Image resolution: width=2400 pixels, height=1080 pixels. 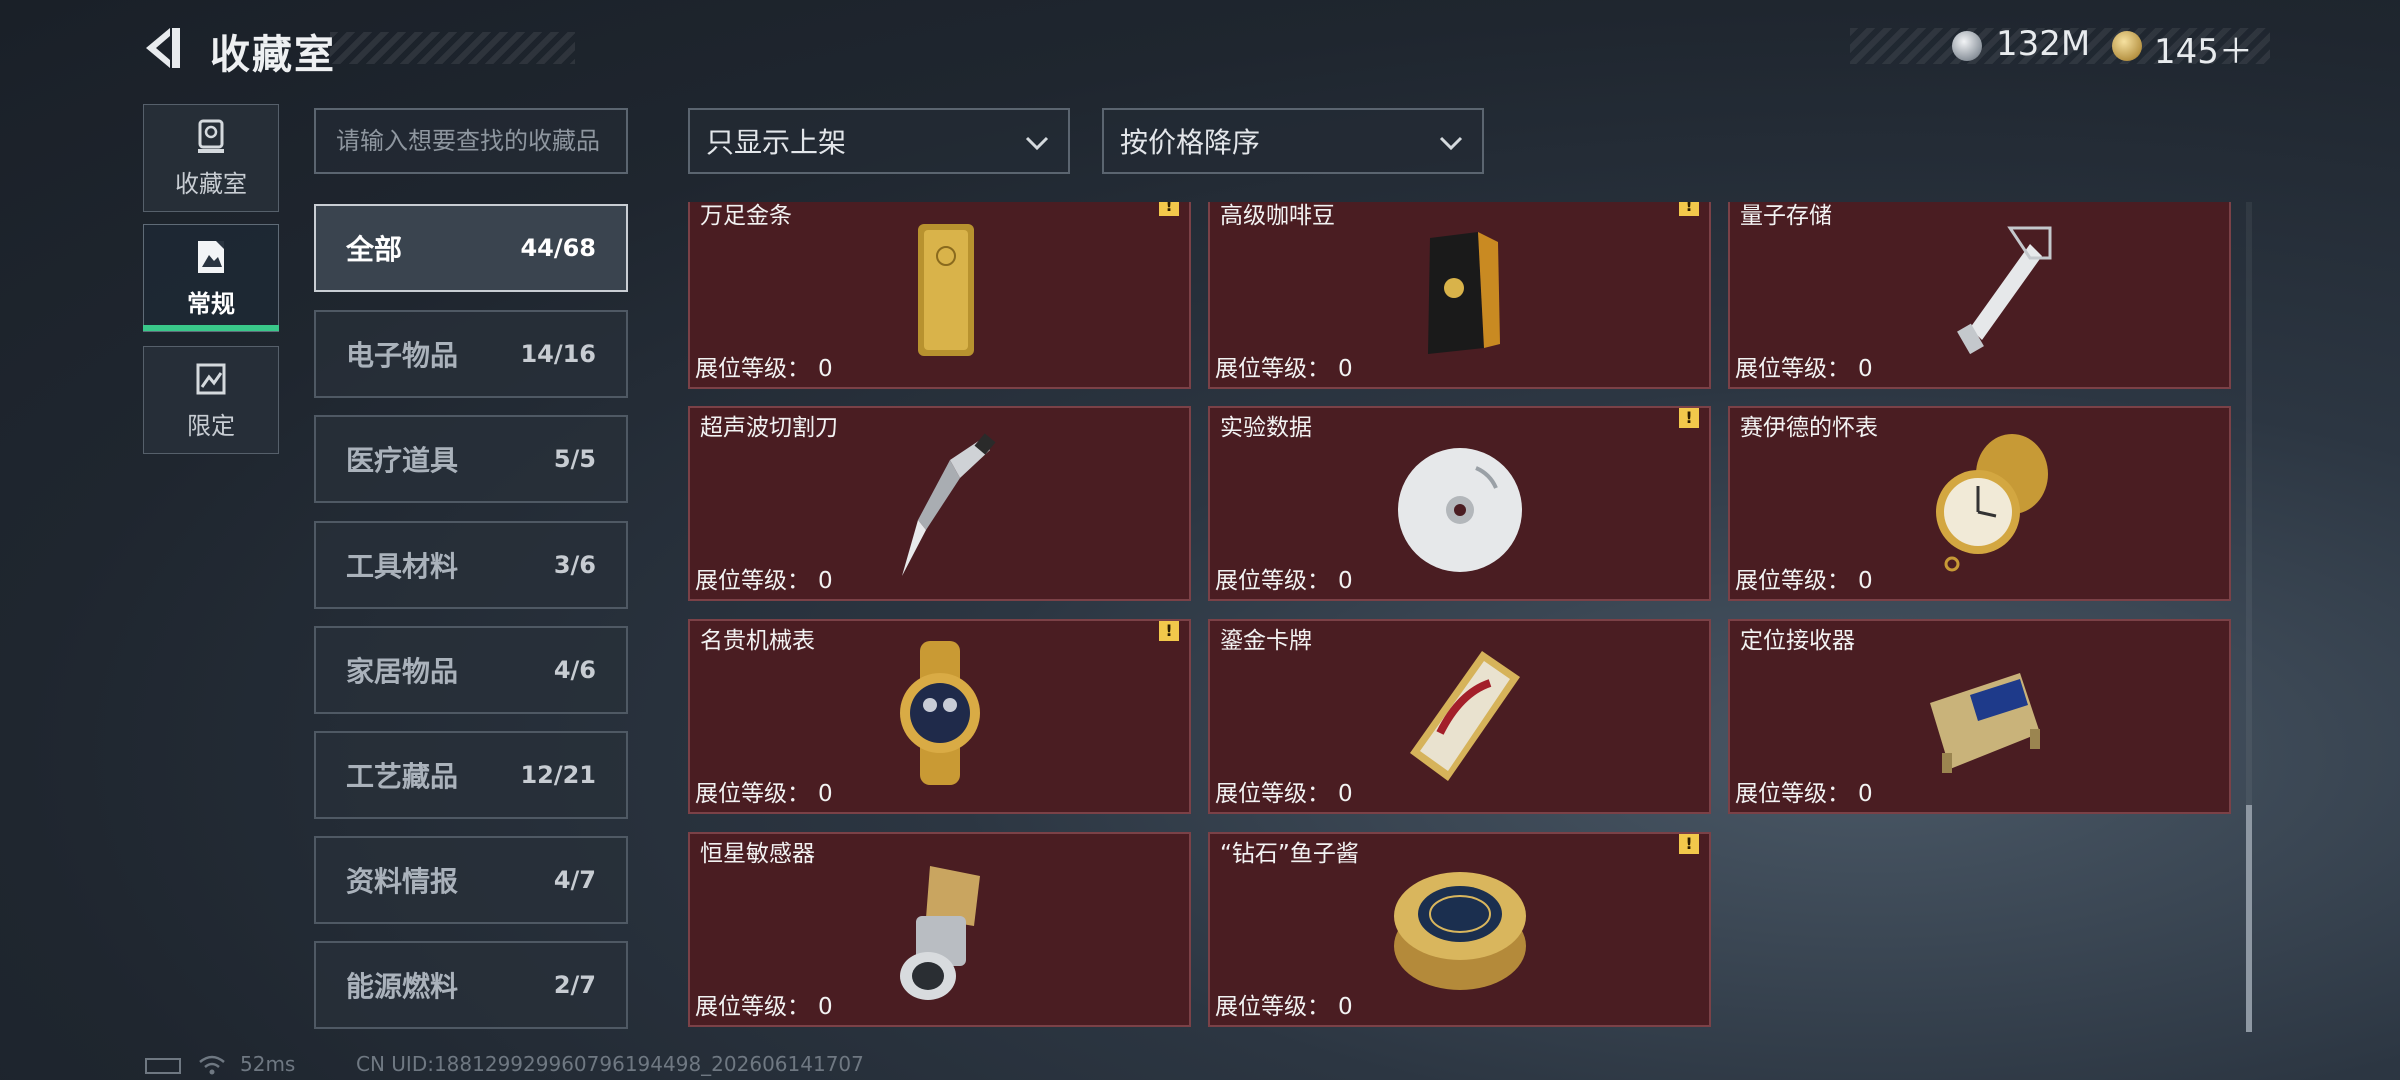 I want to click on item-card: 万足金条 ! 展位等级： 0, so click(x=939, y=295).